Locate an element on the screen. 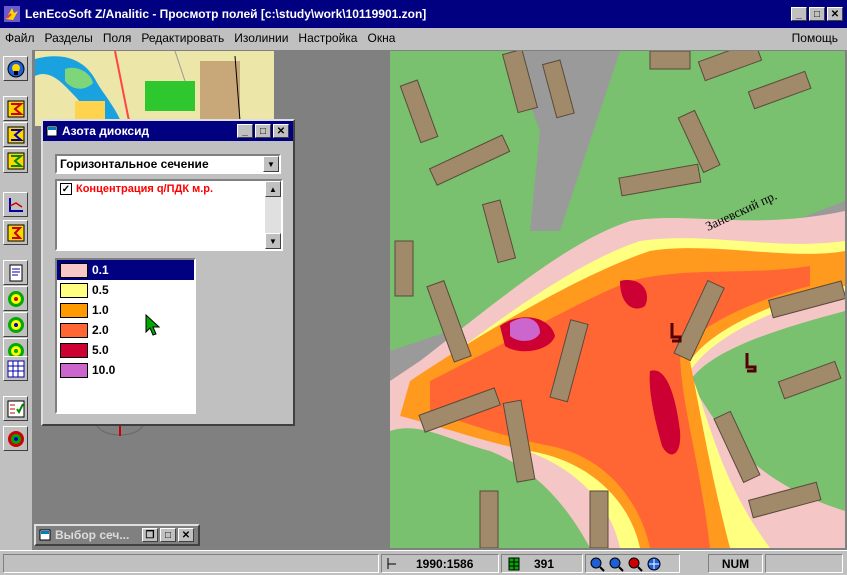 This screenshot has width=847, height=575. grid-table-icon is located at coordinates (15, 368).